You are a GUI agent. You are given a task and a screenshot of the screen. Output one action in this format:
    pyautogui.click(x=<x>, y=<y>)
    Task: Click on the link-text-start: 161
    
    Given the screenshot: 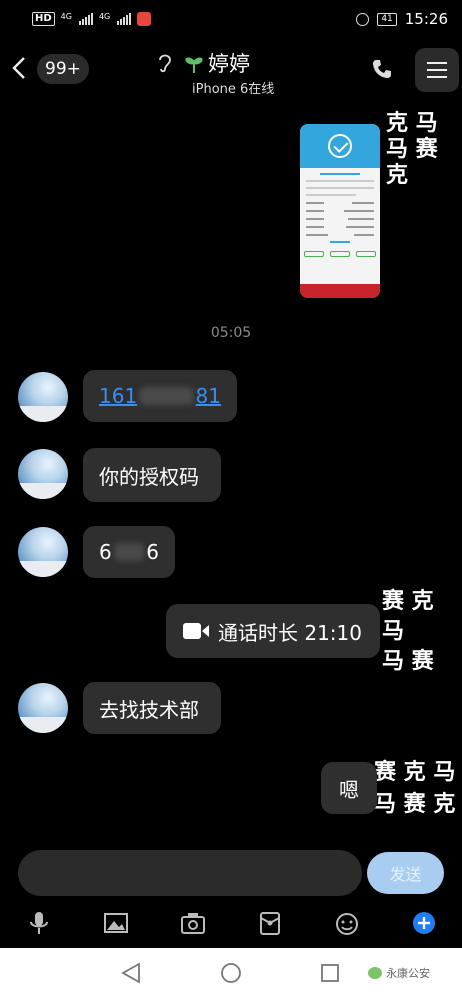 What is the action you would take?
    pyautogui.click(x=118, y=396)
    